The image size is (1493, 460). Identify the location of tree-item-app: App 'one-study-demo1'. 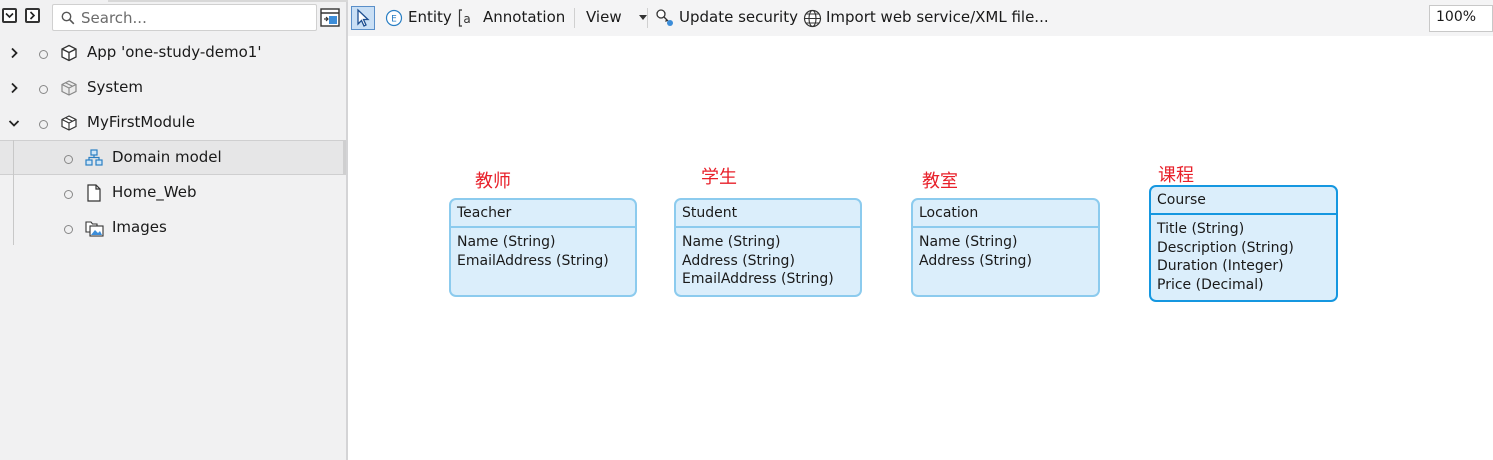
(173, 53).